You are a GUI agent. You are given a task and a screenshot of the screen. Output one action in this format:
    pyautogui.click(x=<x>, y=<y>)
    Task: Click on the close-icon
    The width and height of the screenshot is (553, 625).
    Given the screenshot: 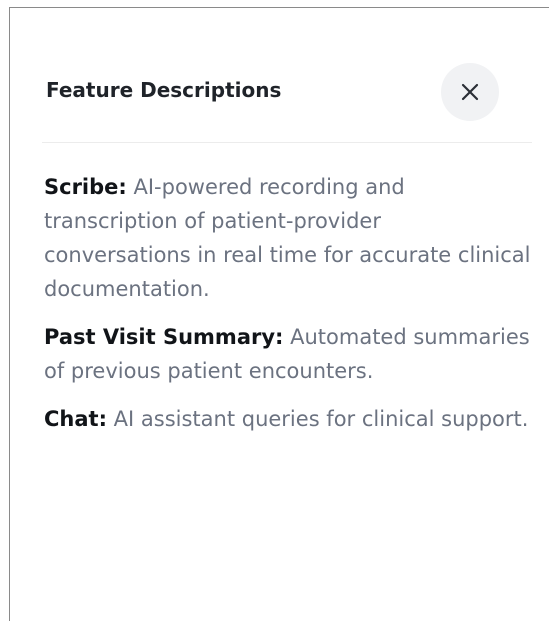 What is the action you would take?
    pyautogui.click(x=470, y=92)
    